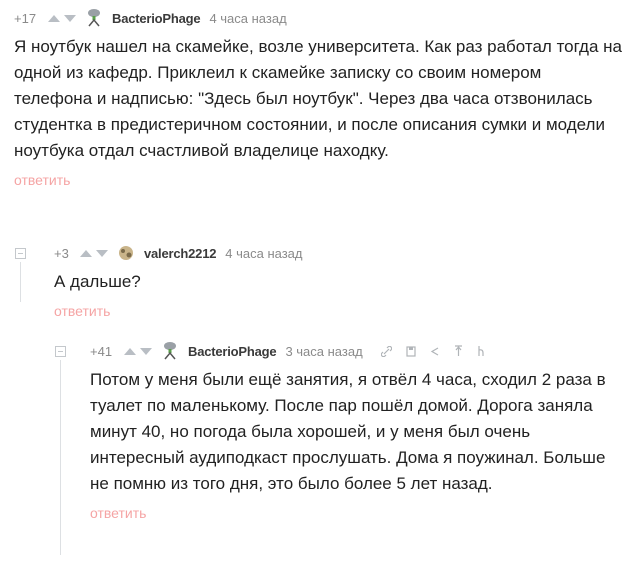  Describe the element at coordinates (97, 281) in the screenshot. I see `comment-text: А дальше?` at that location.